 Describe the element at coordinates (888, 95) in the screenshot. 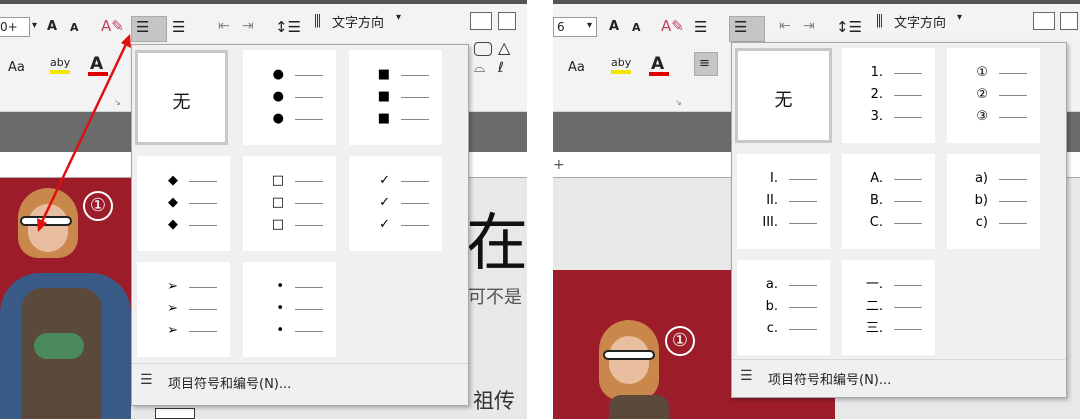

I see `numbering-style-arabic: 1. 2. 3.` at that location.